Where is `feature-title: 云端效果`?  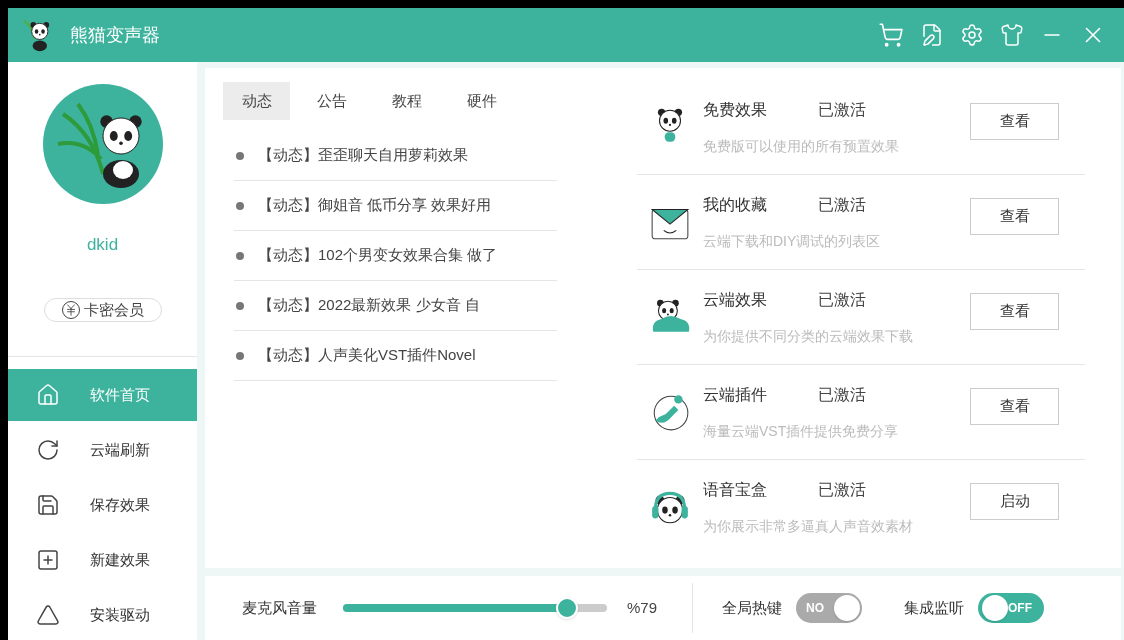 feature-title: 云端效果 is located at coordinates (735, 299).